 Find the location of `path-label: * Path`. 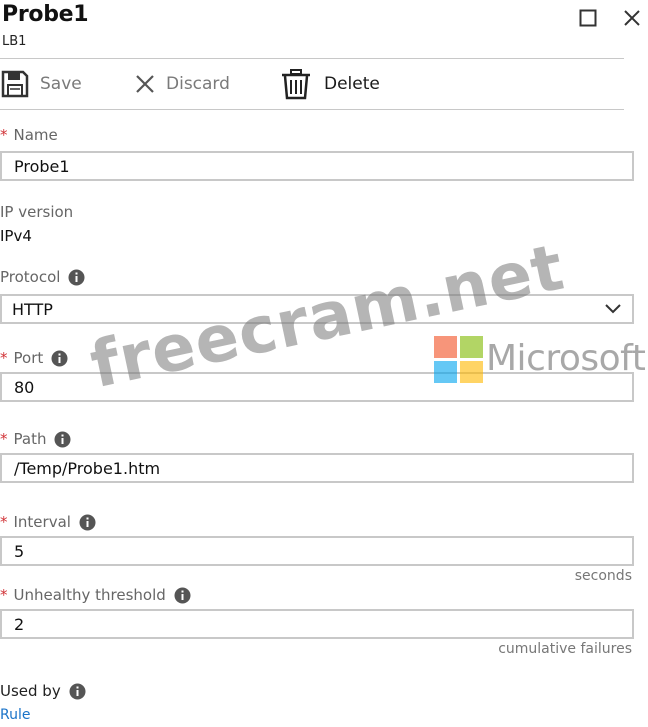

path-label: * Path is located at coordinates (35, 439).